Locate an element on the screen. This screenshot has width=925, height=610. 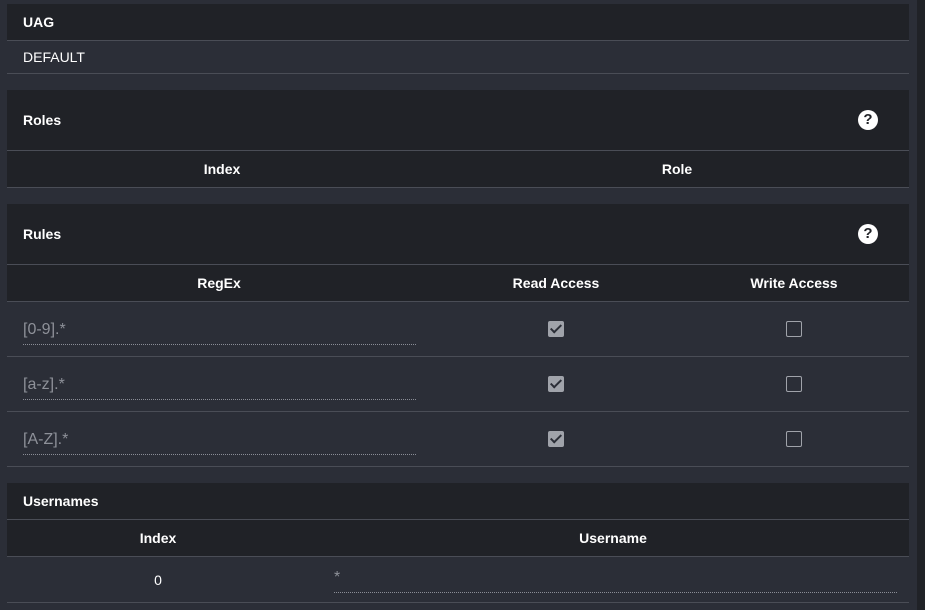
usernames-col-index: Index is located at coordinates (158, 538).